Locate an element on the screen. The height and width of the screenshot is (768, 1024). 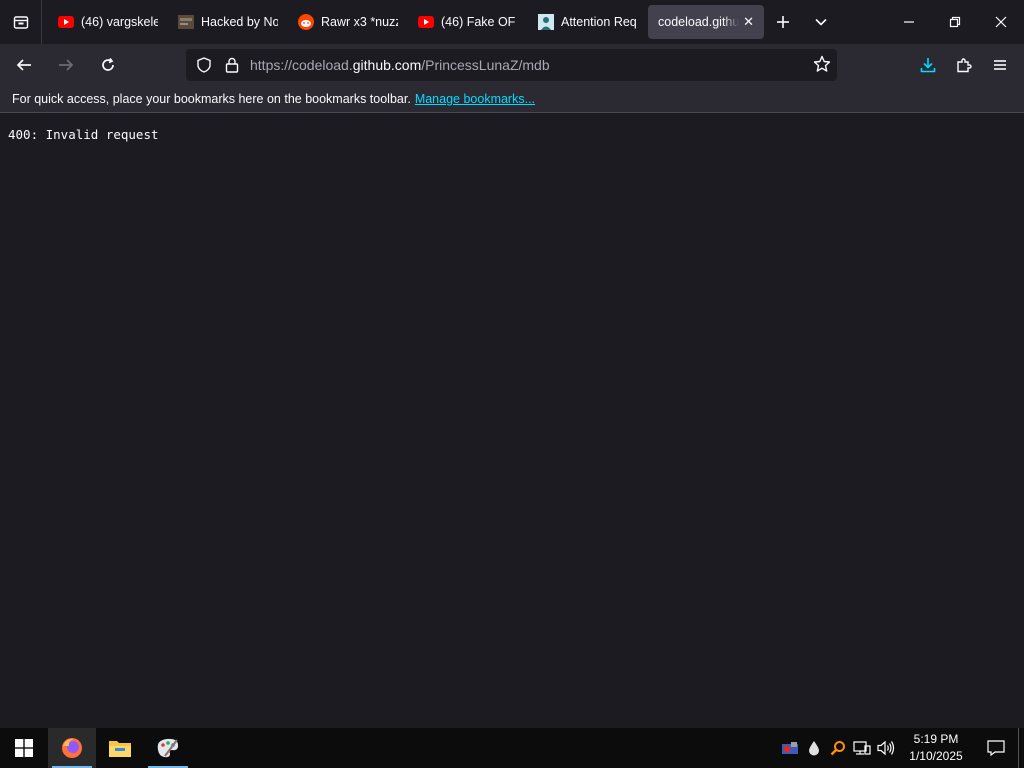
back-button is located at coordinates (24, 65).